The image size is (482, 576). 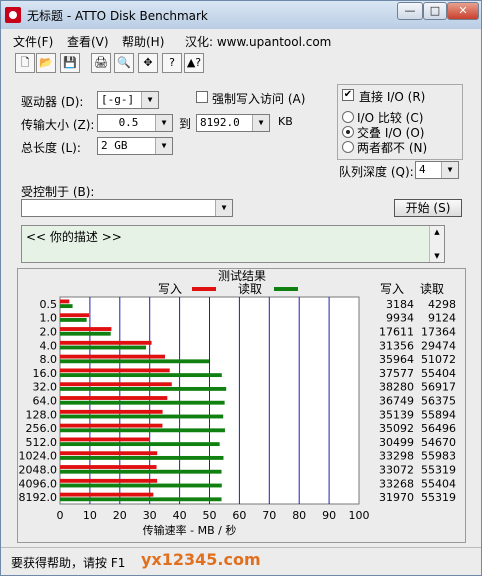 What do you see at coordinates (135, 146) in the screenshot?
I see `total-length-select: 2 GB ▼` at bounding box center [135, 146].